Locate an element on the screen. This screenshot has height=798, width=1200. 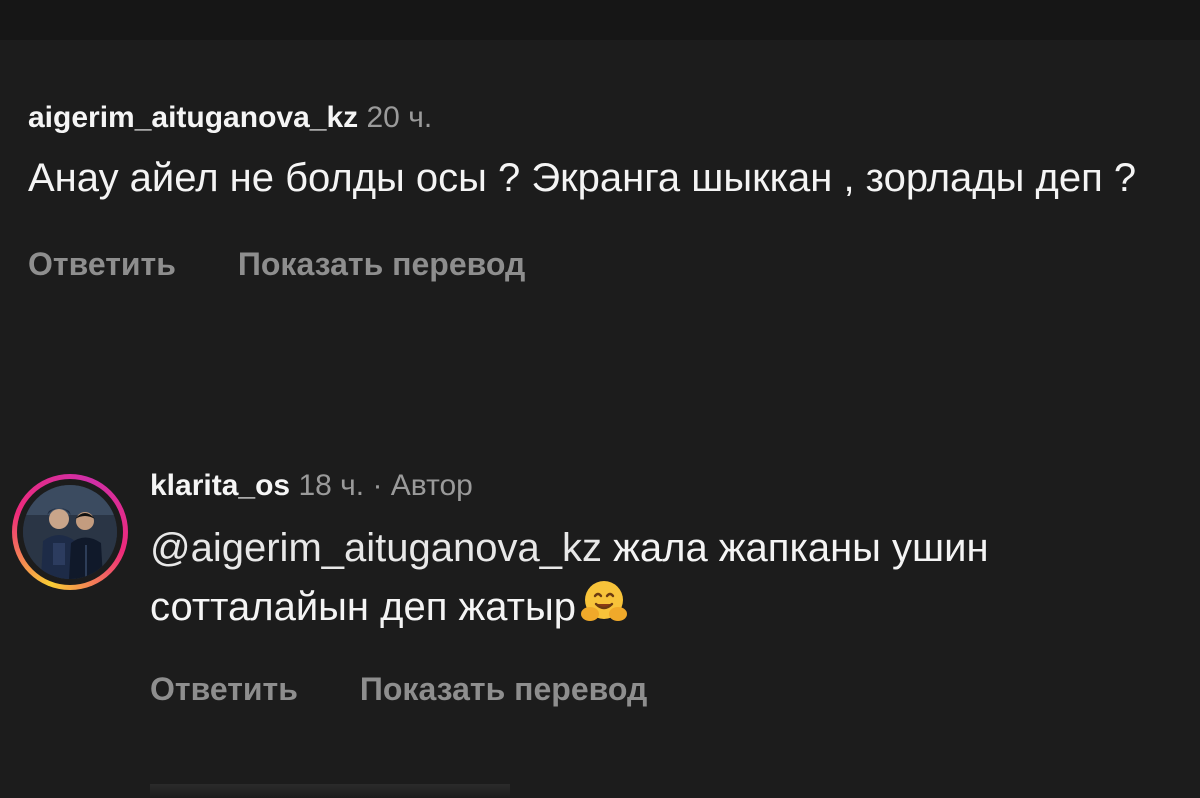
author-badge: Автор is located at coordinates (431, 485).